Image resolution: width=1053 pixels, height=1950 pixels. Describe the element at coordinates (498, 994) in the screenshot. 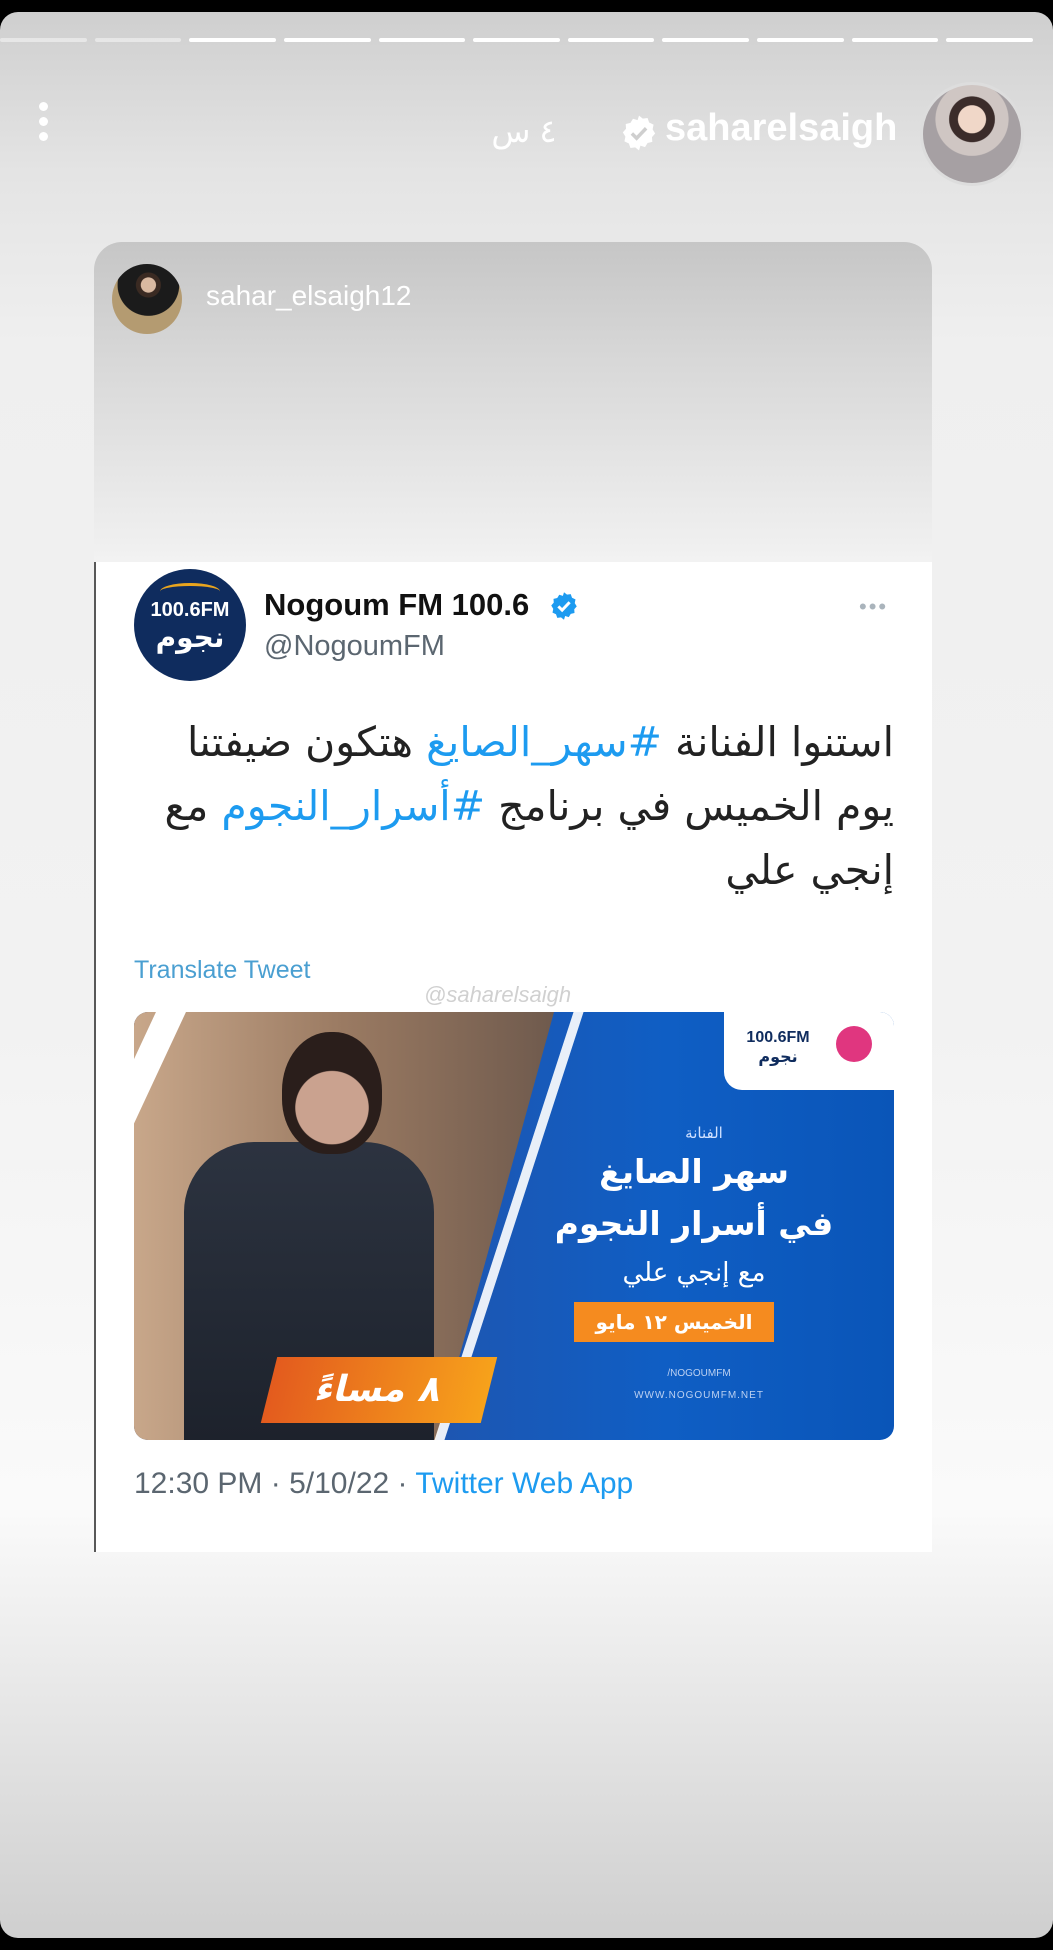

I see `watermark: @saharelsaigh` at that location.